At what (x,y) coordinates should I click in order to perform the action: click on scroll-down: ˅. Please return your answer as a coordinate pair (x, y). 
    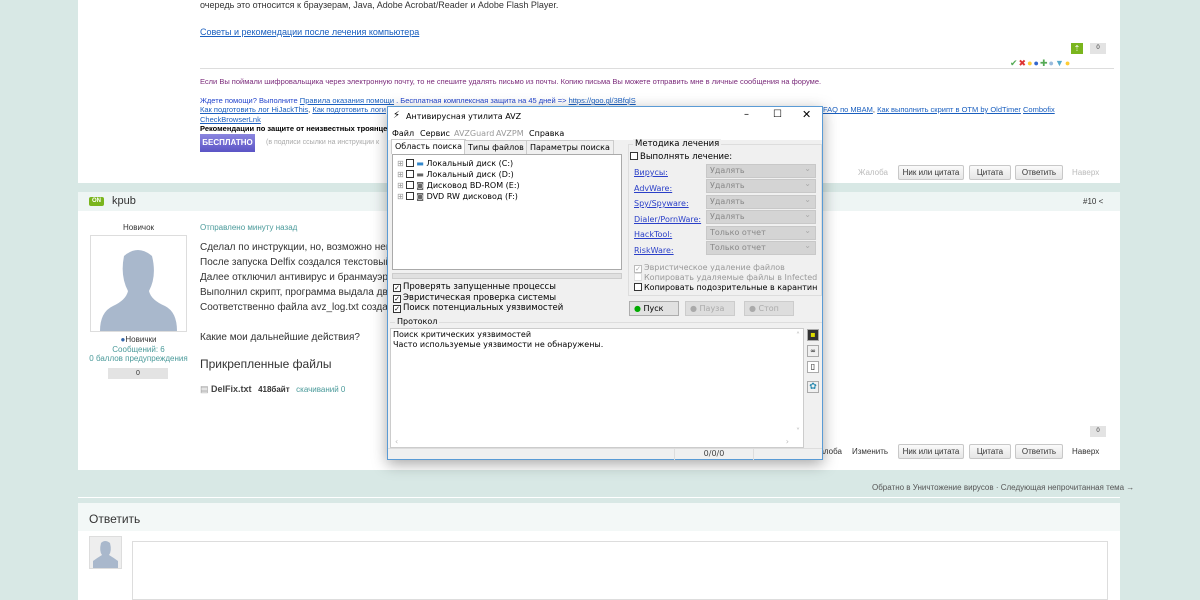
    Looking at the image, I should click on (798, 431).